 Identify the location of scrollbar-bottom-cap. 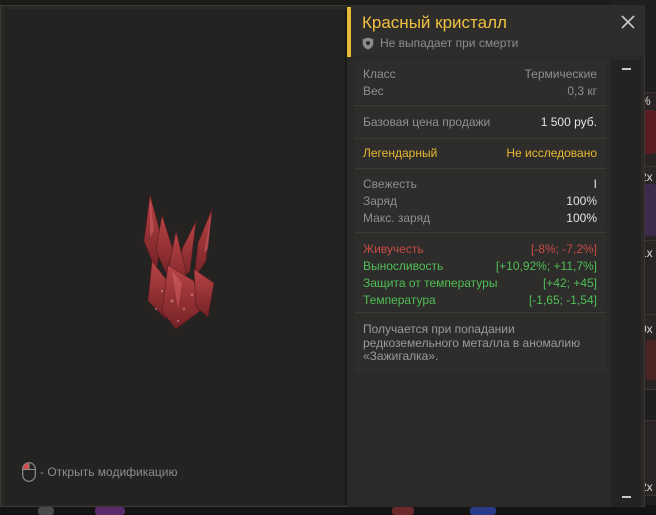
(626, 497).